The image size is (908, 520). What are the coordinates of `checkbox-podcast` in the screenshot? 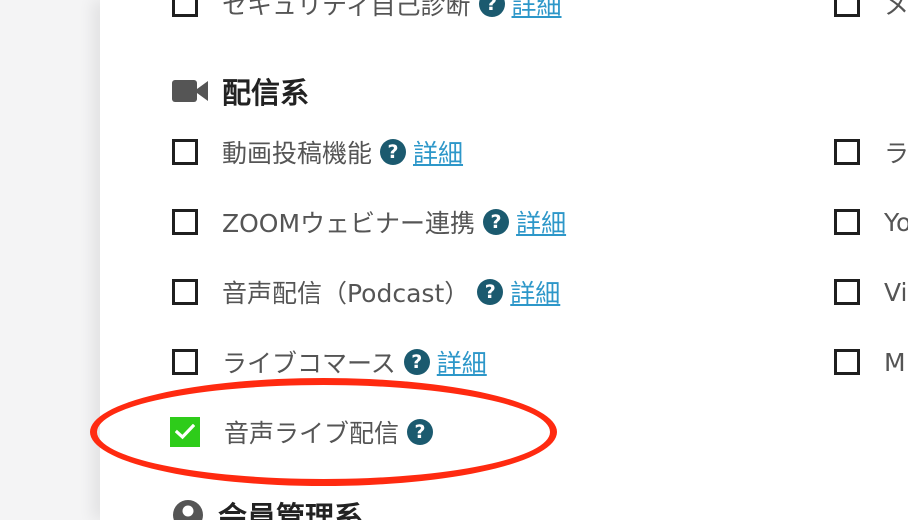 It's located at (185, 292).